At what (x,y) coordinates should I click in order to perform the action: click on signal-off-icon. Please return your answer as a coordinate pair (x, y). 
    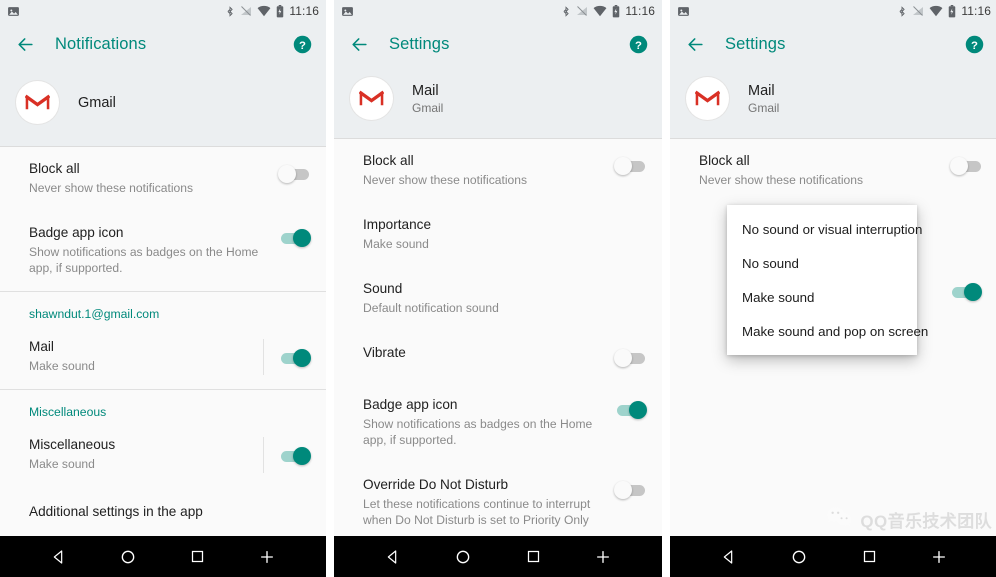
    Looking at the image, I should click on (918, 11).